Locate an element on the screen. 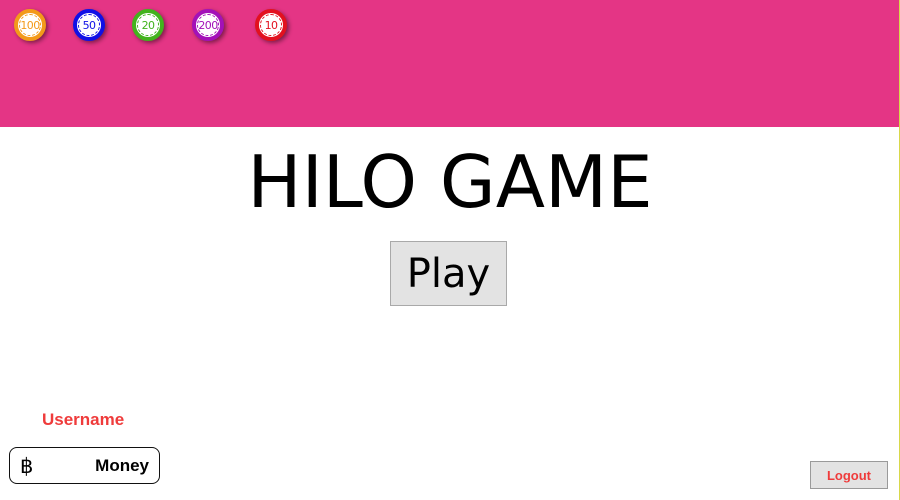  game-title: HILO GAME is located at coordinates (450, 182).